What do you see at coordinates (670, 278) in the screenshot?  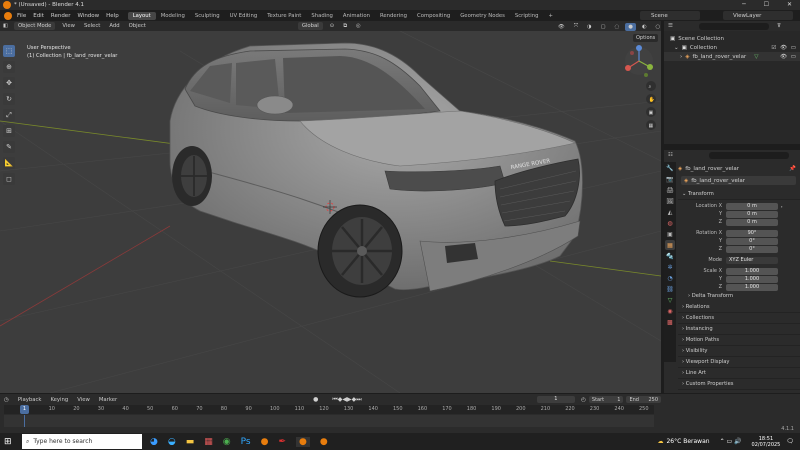 I see `physics-tab-icon: ◔` at bounding box center [670, 278].